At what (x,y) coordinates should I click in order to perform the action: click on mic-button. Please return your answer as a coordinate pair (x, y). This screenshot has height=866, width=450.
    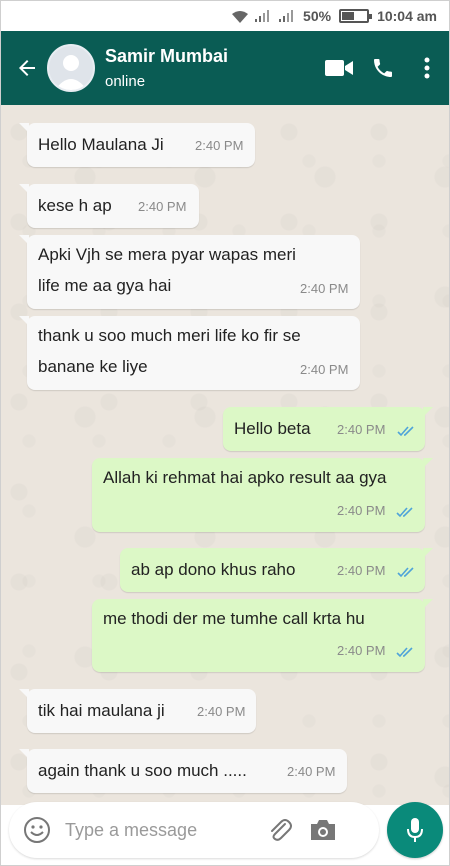
    Looking at the image, I should click on (415, 830).